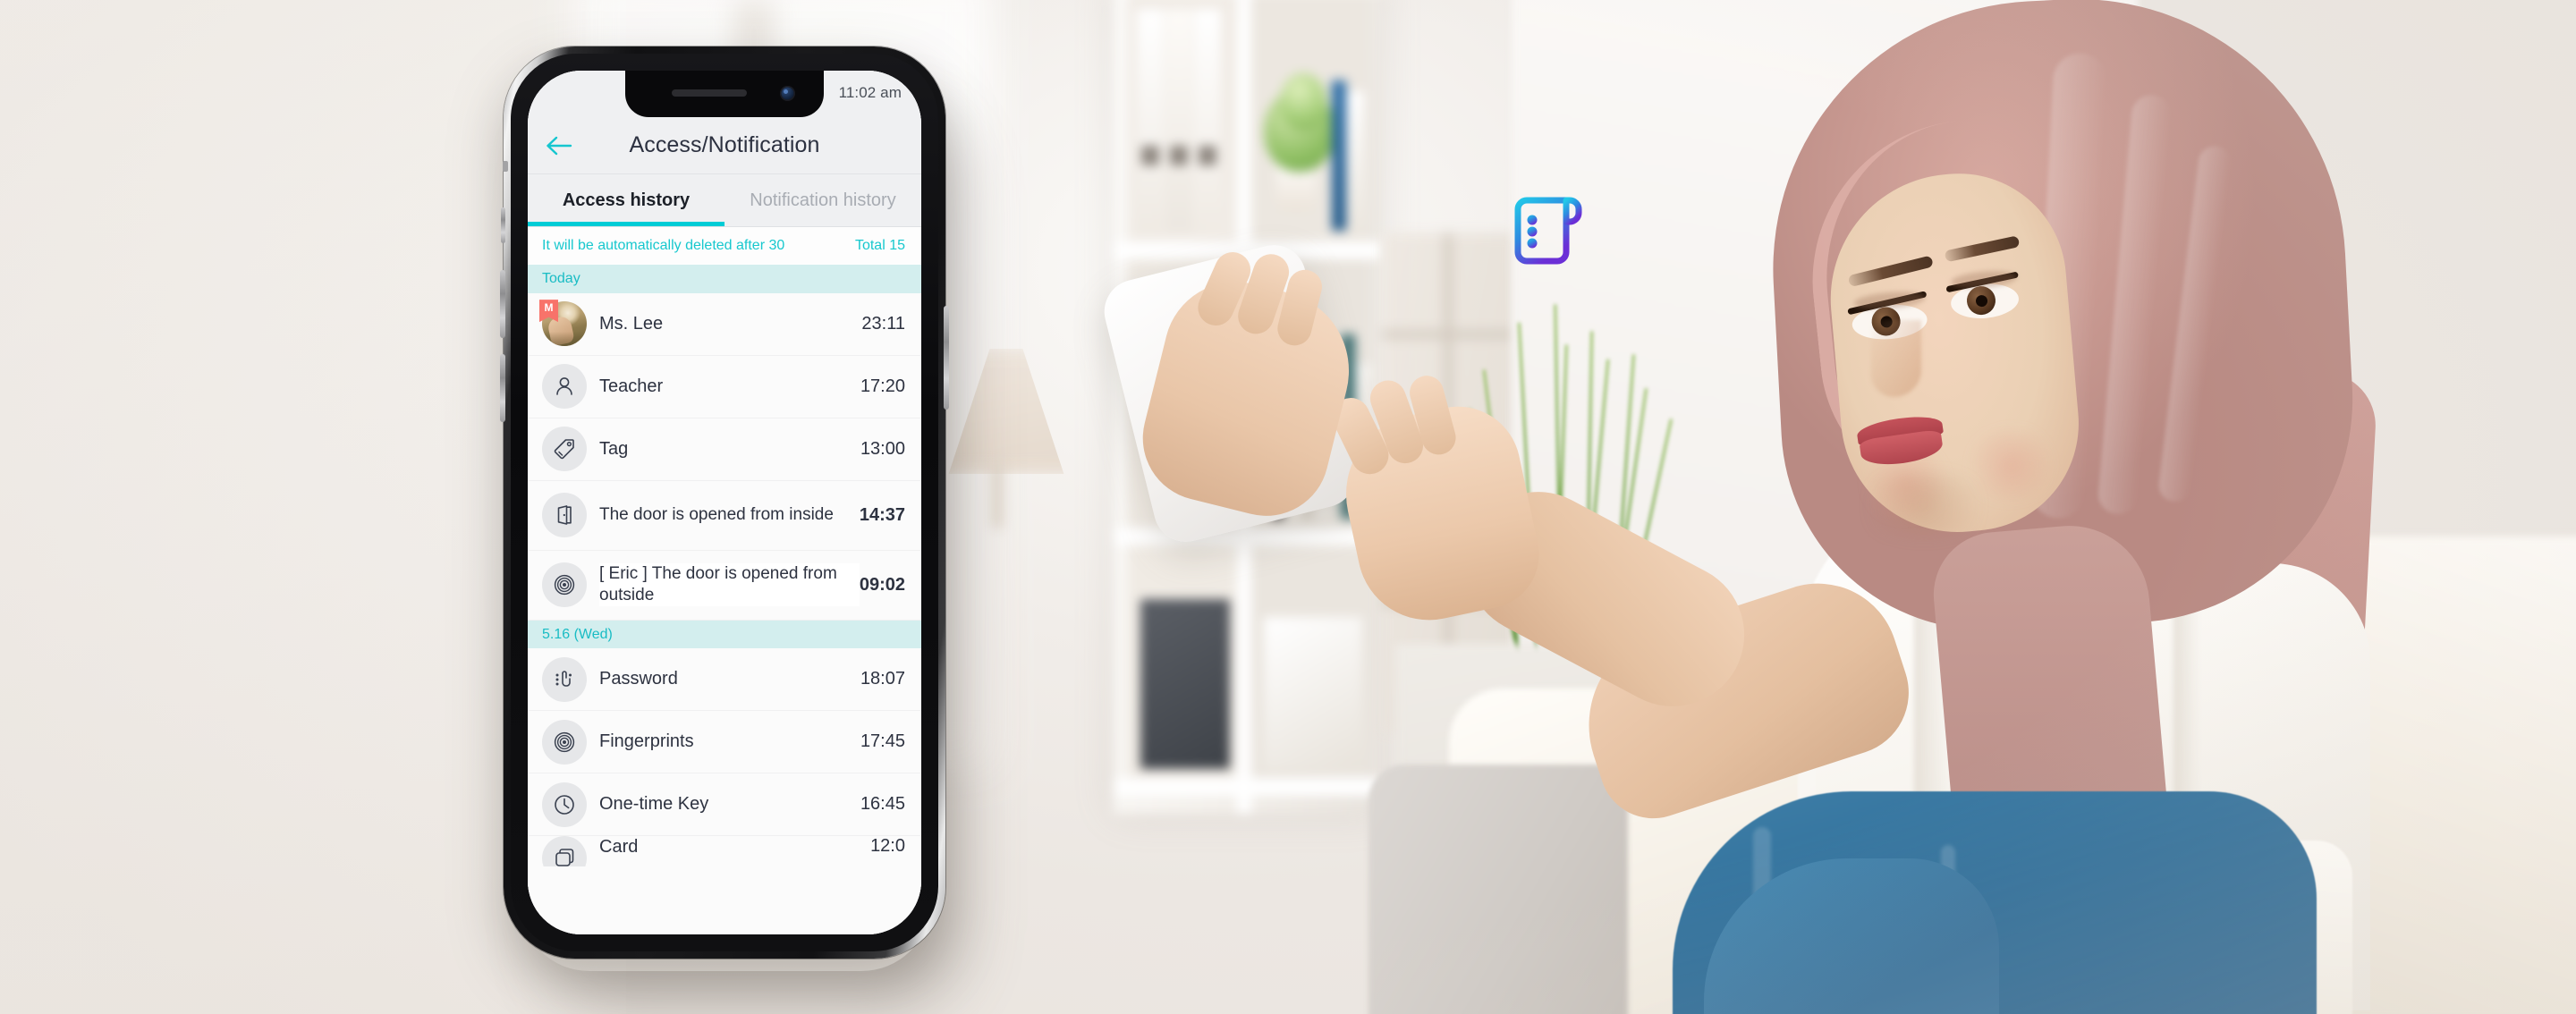 This screenshot has height=1014, width=2576. What do you see at coordinates (631, 323) in the screenshot?
I see `list-item-title: Ms. Lee` at bounding box center [631, 323].